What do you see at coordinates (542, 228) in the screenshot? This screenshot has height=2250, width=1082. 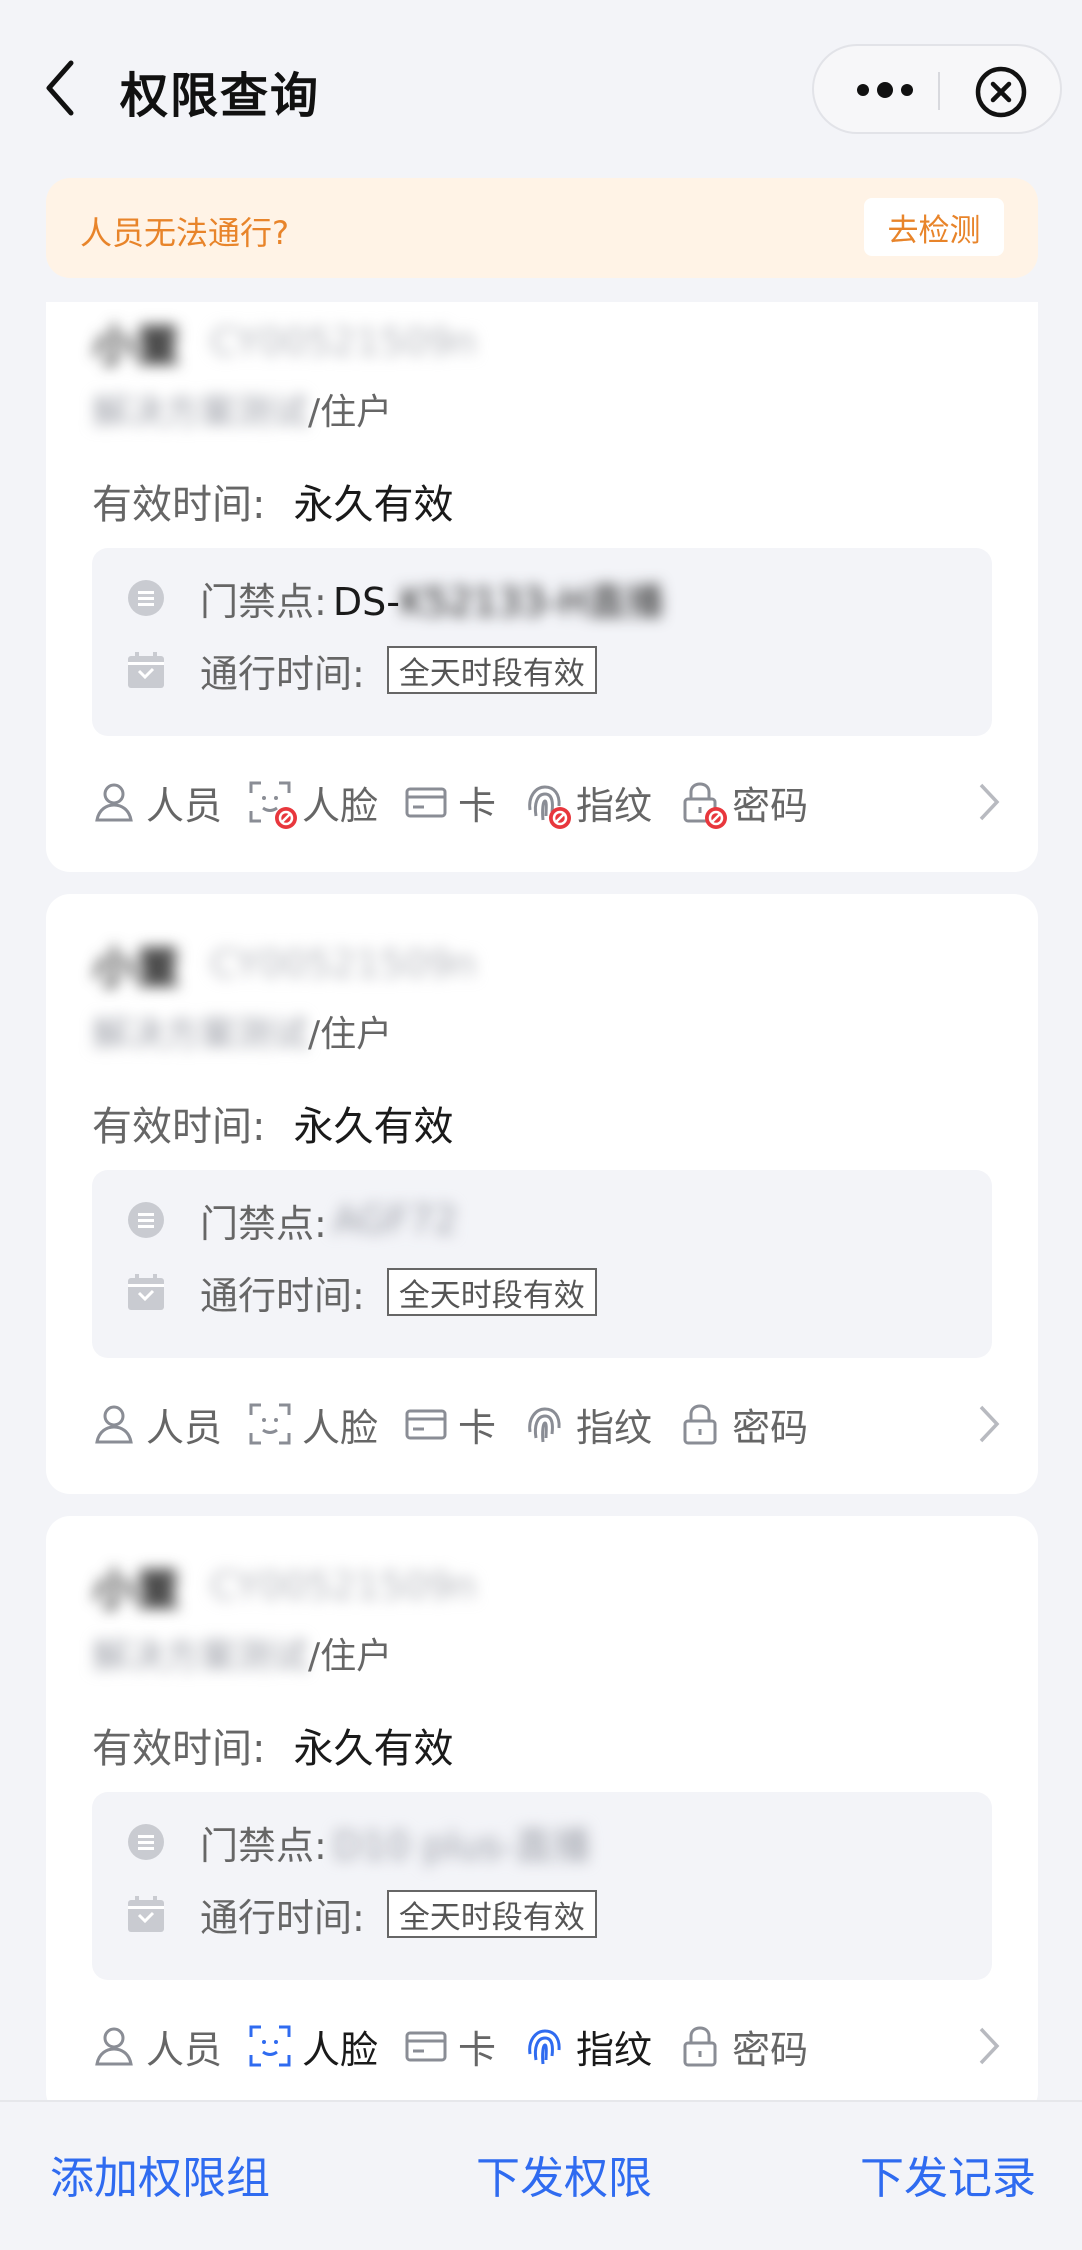 I see `warning-banner: 人员无法通行? 去检测` at bounding box center [542, 228].